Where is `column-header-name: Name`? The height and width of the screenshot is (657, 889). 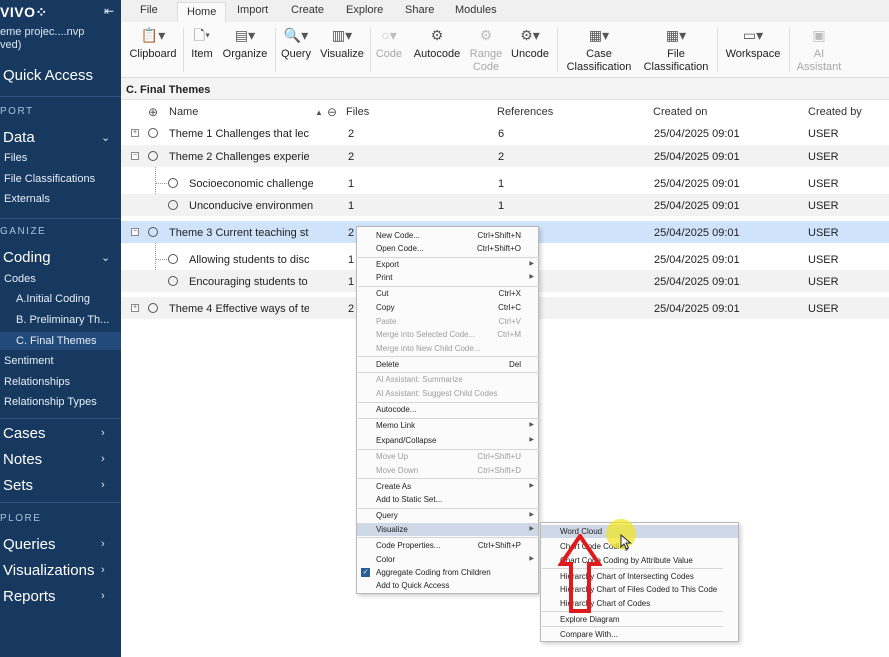
column-header-name: Name is located at coordinates (183, 112).